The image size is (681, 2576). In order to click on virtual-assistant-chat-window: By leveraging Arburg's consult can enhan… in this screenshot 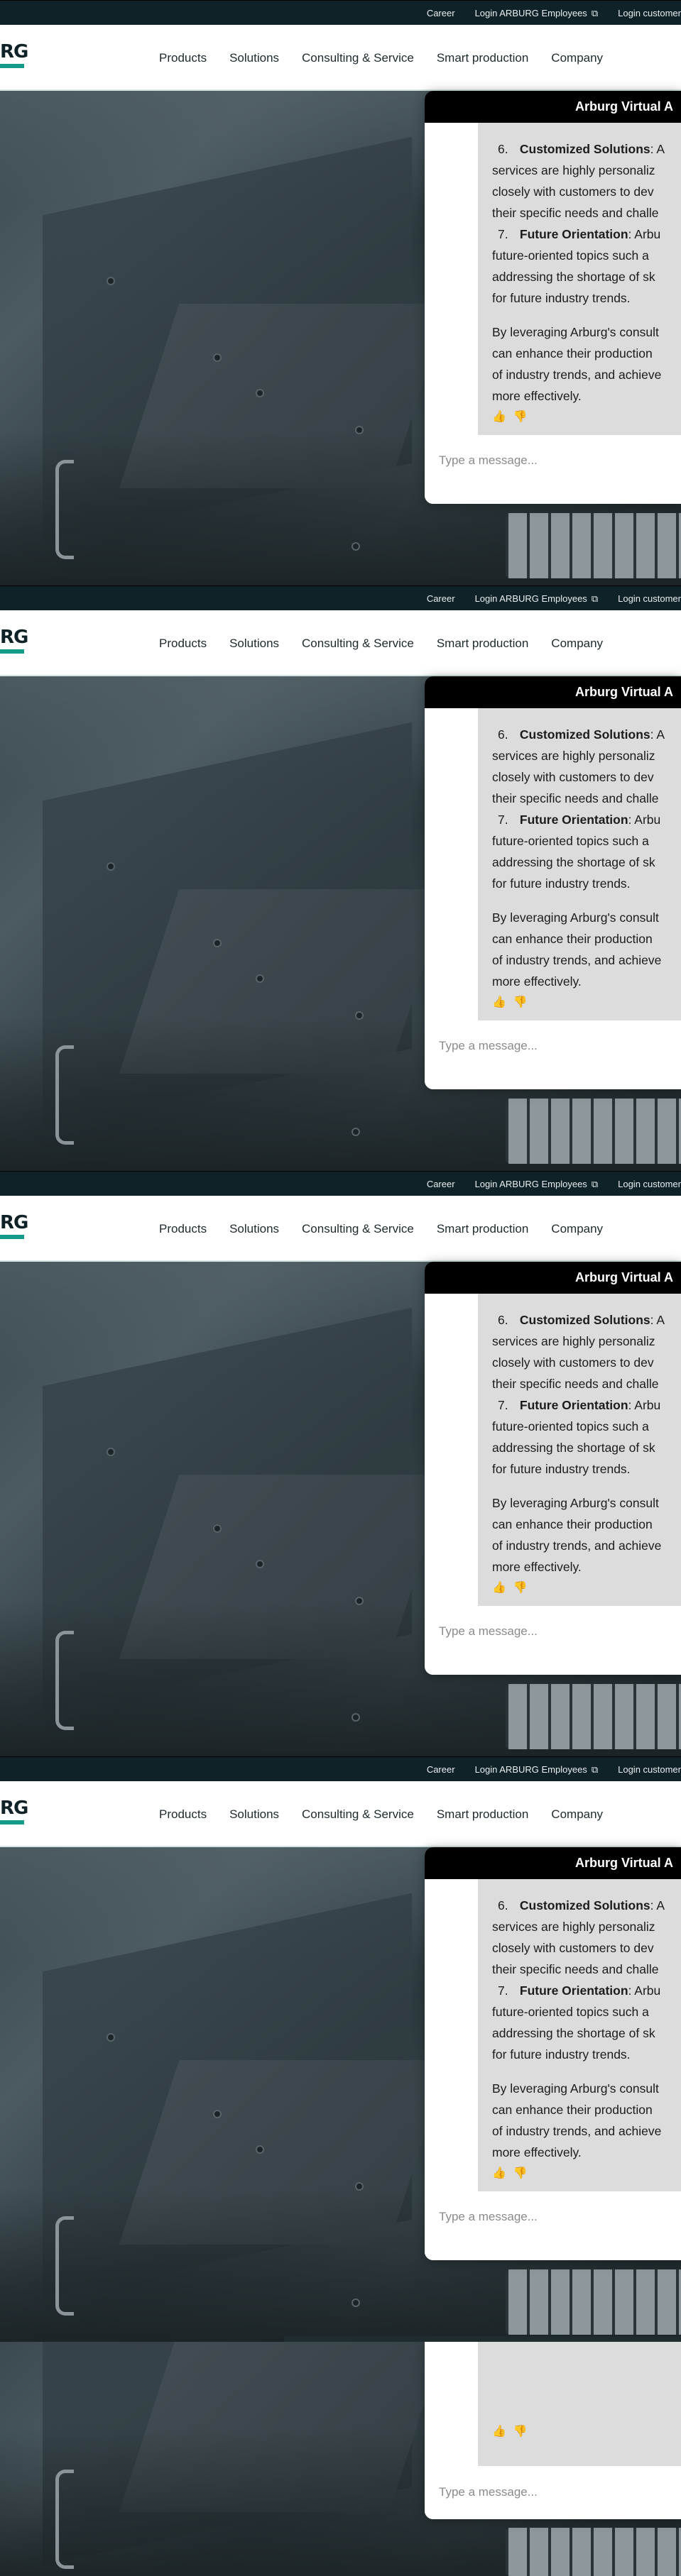, I will do `click(553, 2430)`.